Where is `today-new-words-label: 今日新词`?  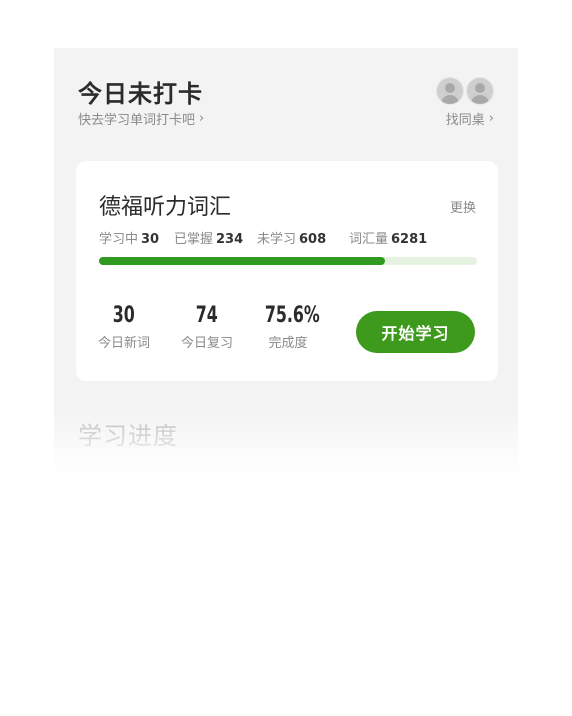
today-new-words-label: 今日新词 is located at coordinates (123, 343).